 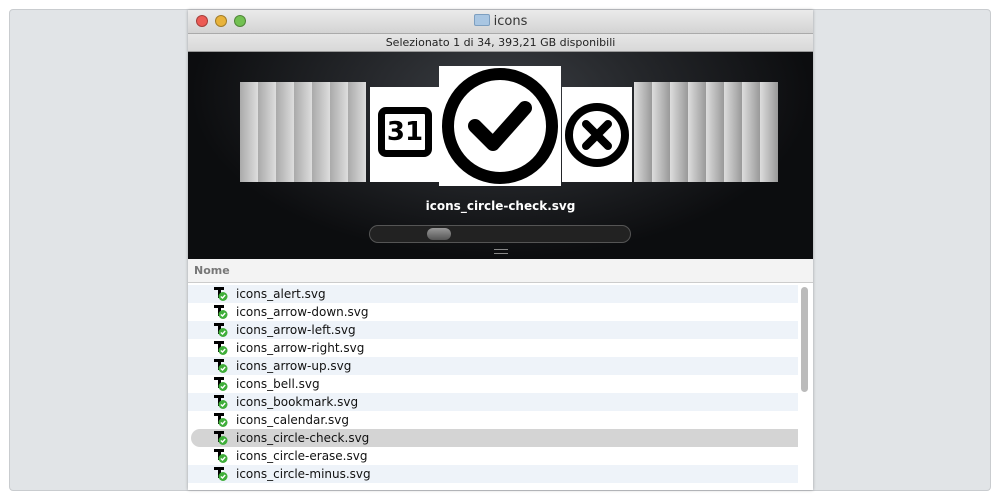 What do you see at coordinates (294, 366) in the screenshot?
I see `file-name: icons_arrow-up.svg` at bounding box center [294, 366].